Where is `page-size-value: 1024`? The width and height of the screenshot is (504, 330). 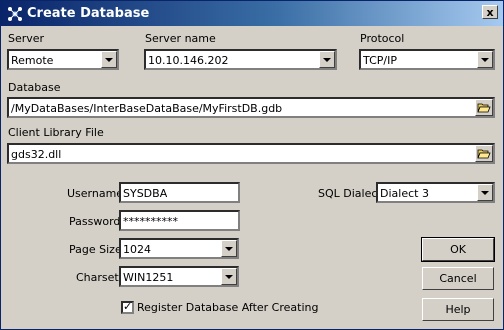 page-size-value: 1024 is located at coordinates (137, 249).